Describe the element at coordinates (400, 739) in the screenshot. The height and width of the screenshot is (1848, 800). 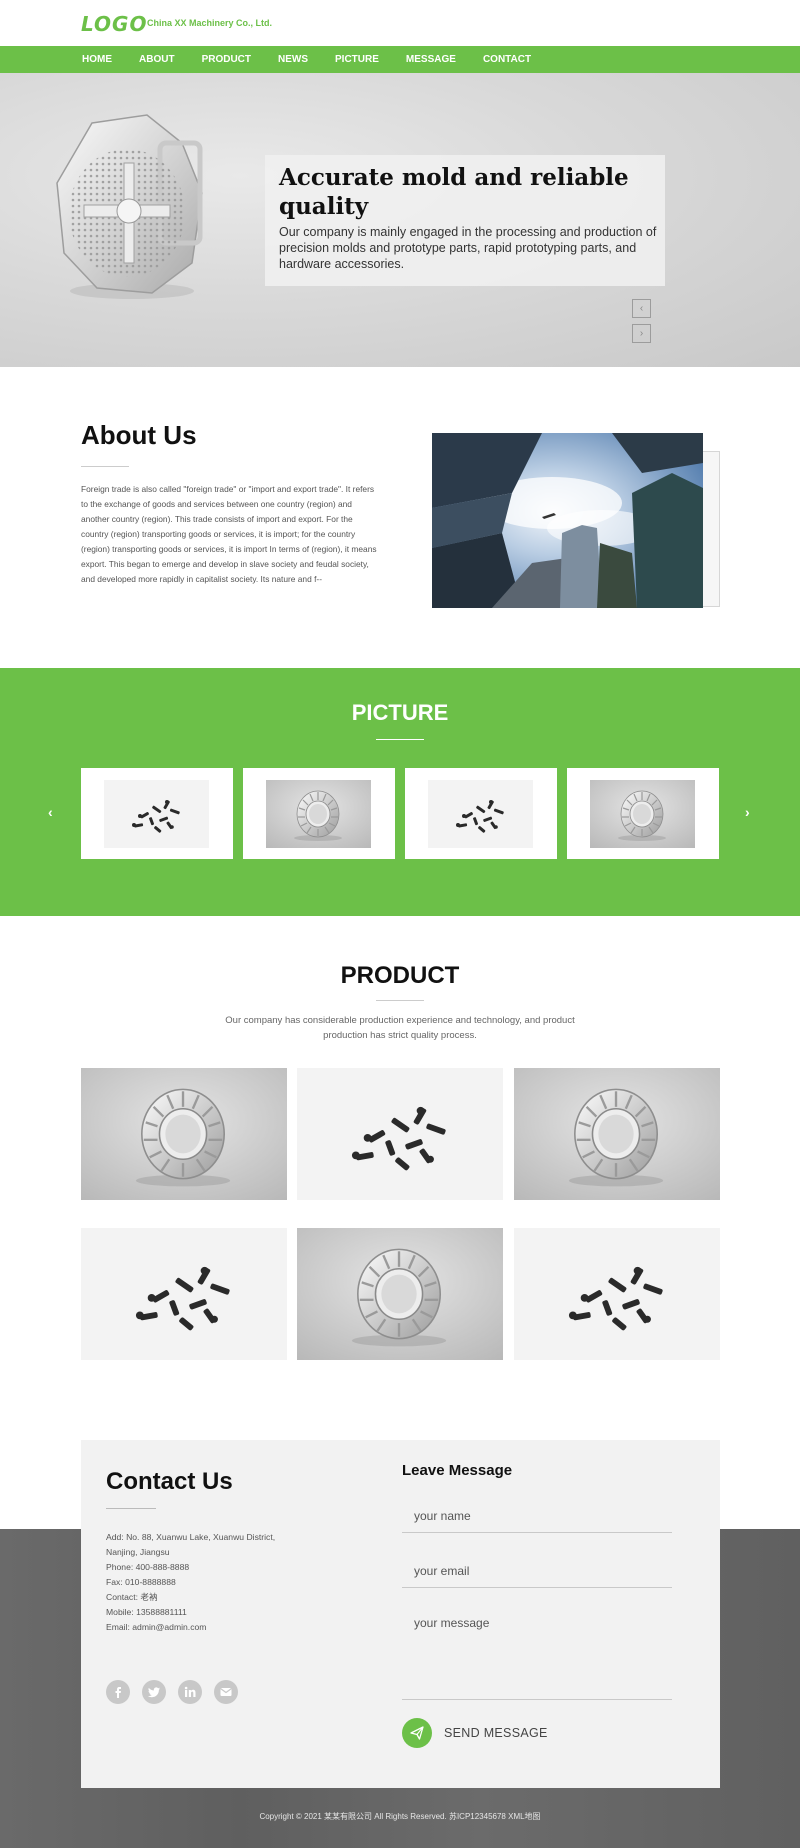
I see `picture-divider` at that location.